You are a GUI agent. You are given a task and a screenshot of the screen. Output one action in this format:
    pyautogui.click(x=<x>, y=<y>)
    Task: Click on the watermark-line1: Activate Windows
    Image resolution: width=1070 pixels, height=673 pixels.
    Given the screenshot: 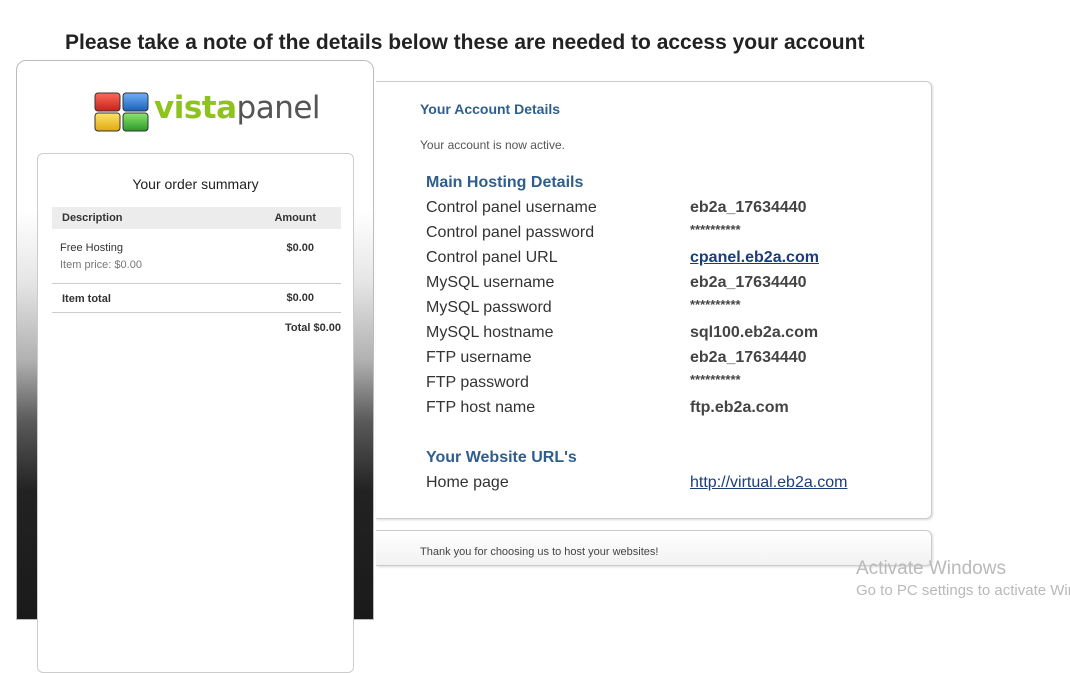 What is the action you would take?
    pyautogui.click(x=931, y=568)
    